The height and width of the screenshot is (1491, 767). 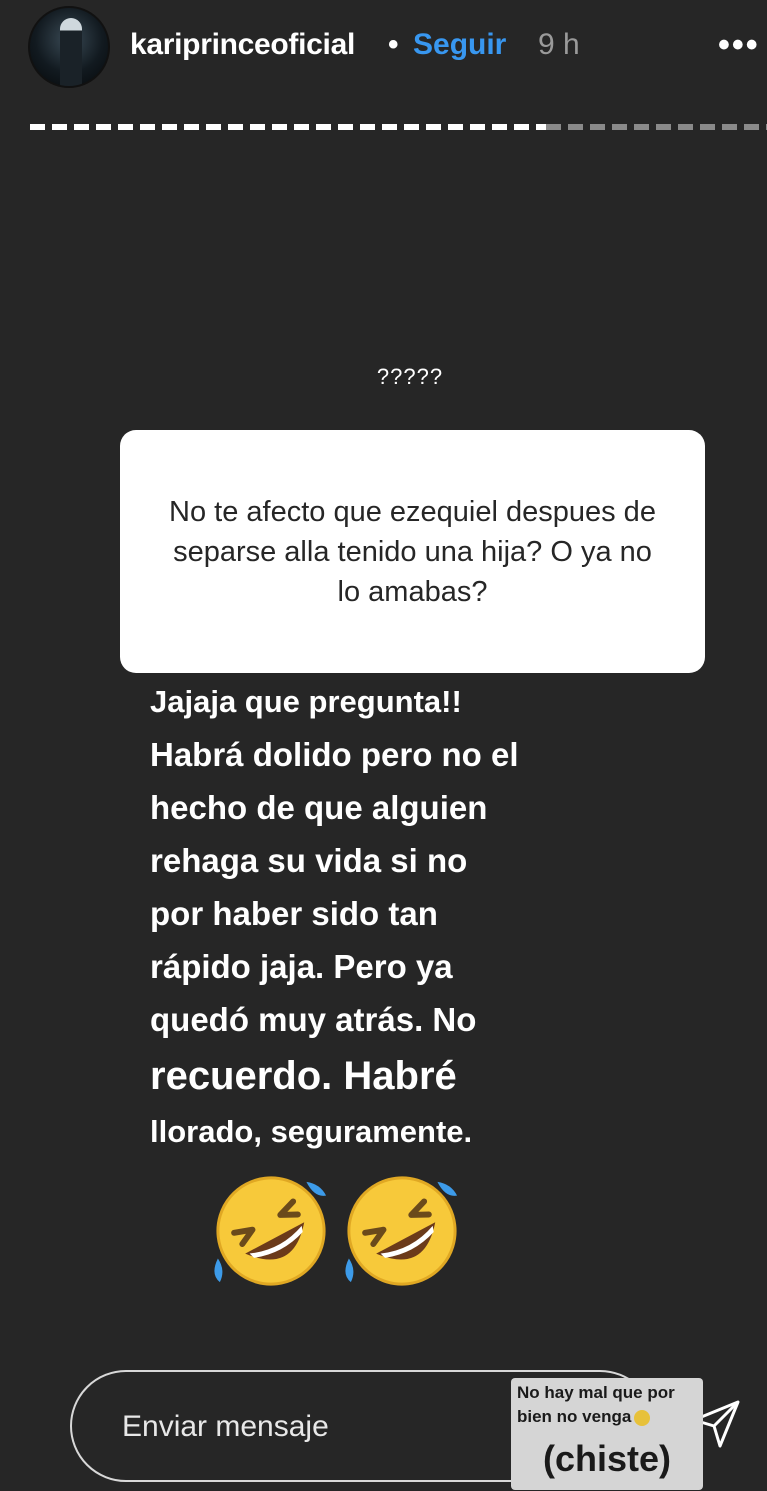 I want to click on avatar-figure, so click(x=71, y=52).